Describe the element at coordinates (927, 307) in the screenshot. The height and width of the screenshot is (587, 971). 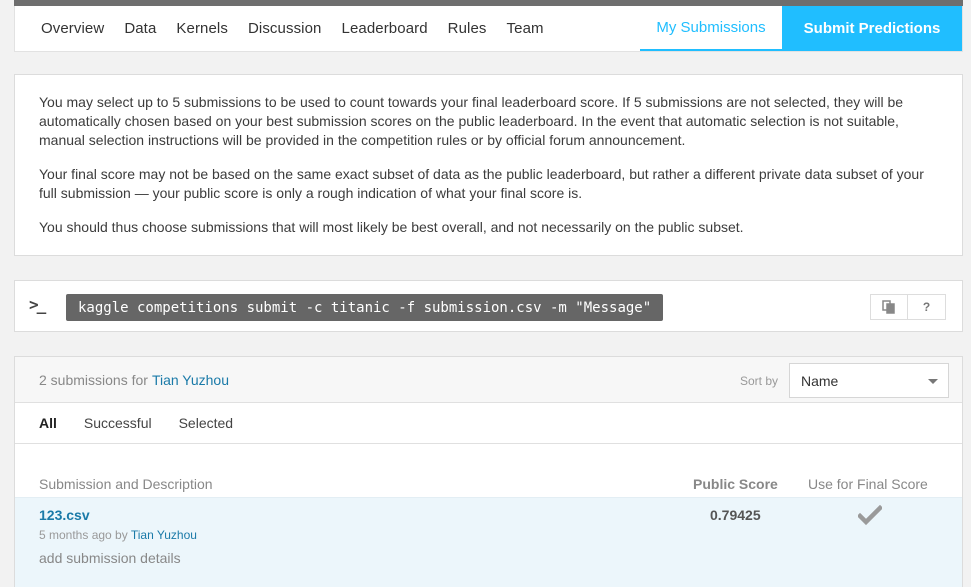
I see `help-button: ?` at that location.